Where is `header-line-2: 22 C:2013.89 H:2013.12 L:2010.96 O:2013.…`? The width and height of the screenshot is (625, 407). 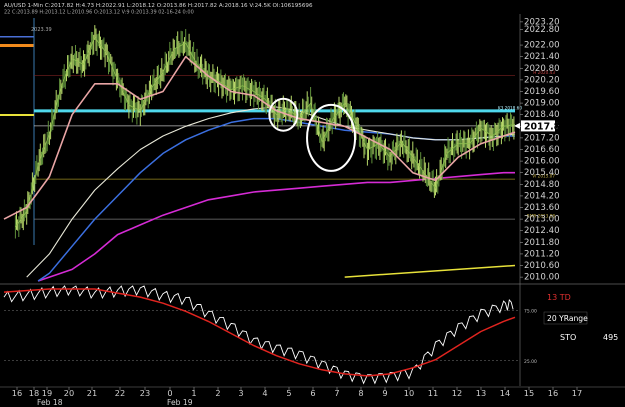
header-line-2: 22 C:2013.89 H:2013.12 L:2010.96 O:2013.… is located at coordinates (99, 13).